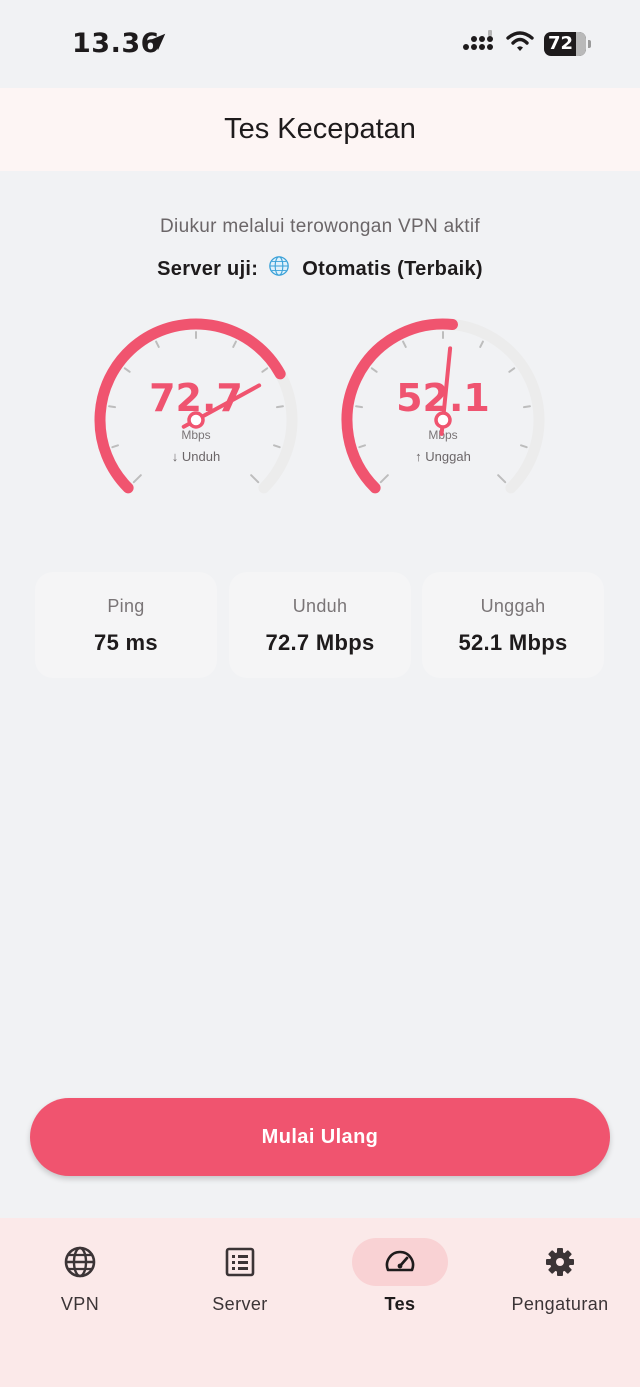 This screenshot has height=1387, width=640. Describe the element at coordinates (320, 642) in the screenshot. I see `stat-value: 72.7 Mbps` at that location.